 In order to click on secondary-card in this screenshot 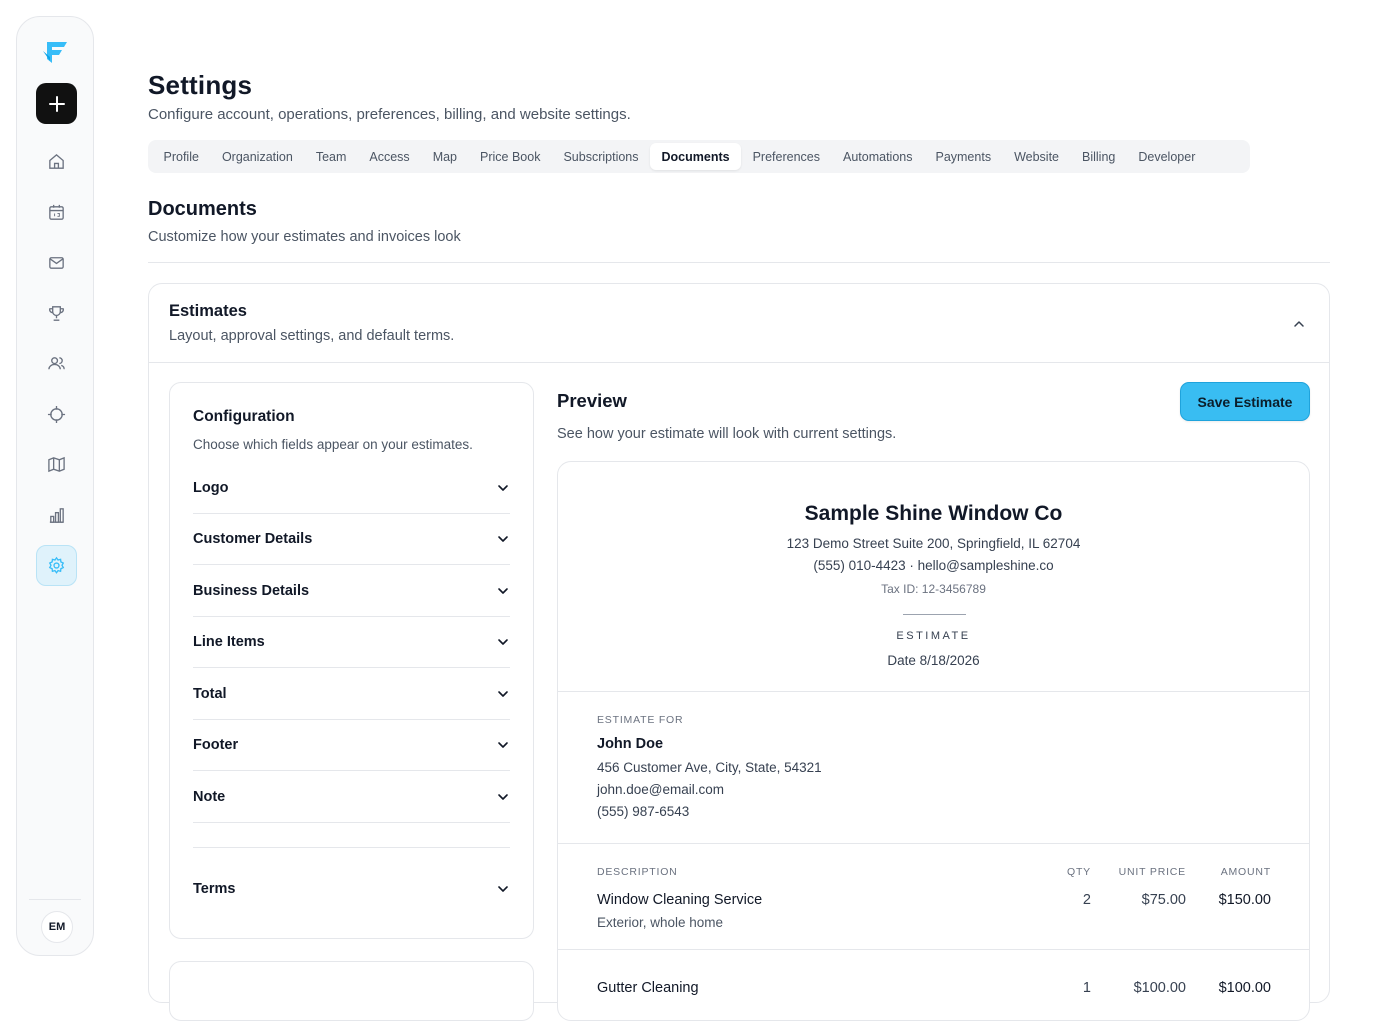, I will do `click(351, 991)`.